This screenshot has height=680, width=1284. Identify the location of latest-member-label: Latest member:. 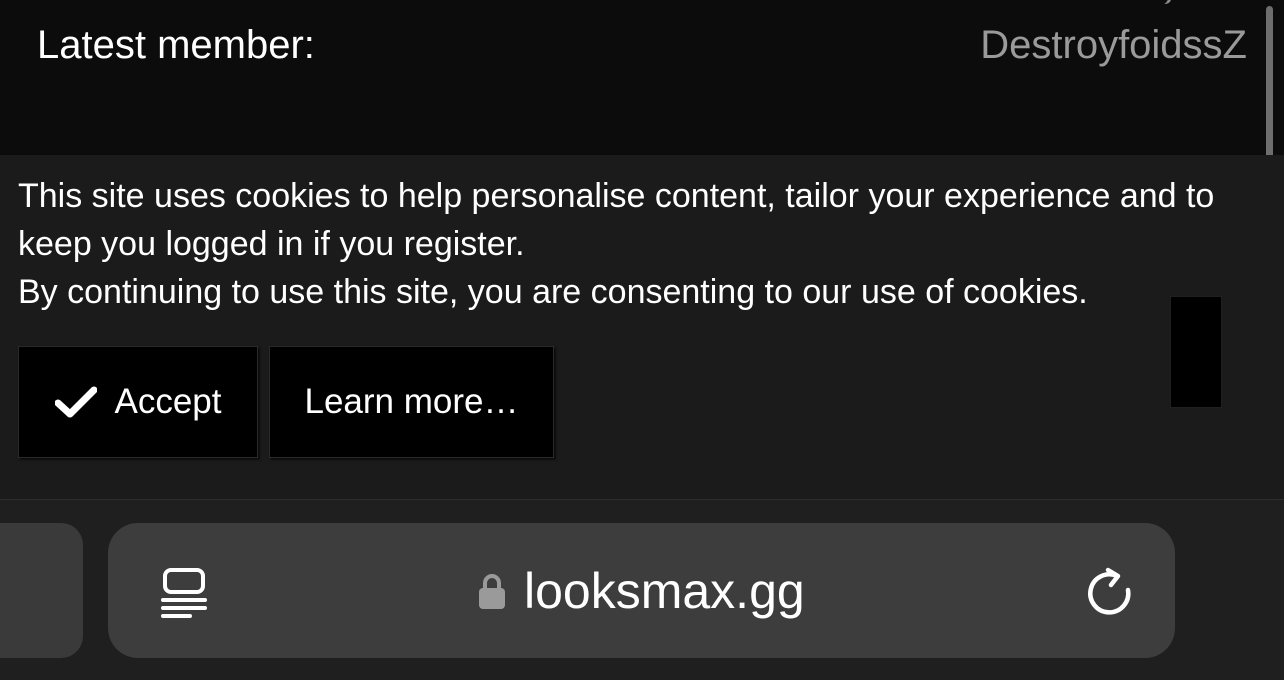
(176, 45).